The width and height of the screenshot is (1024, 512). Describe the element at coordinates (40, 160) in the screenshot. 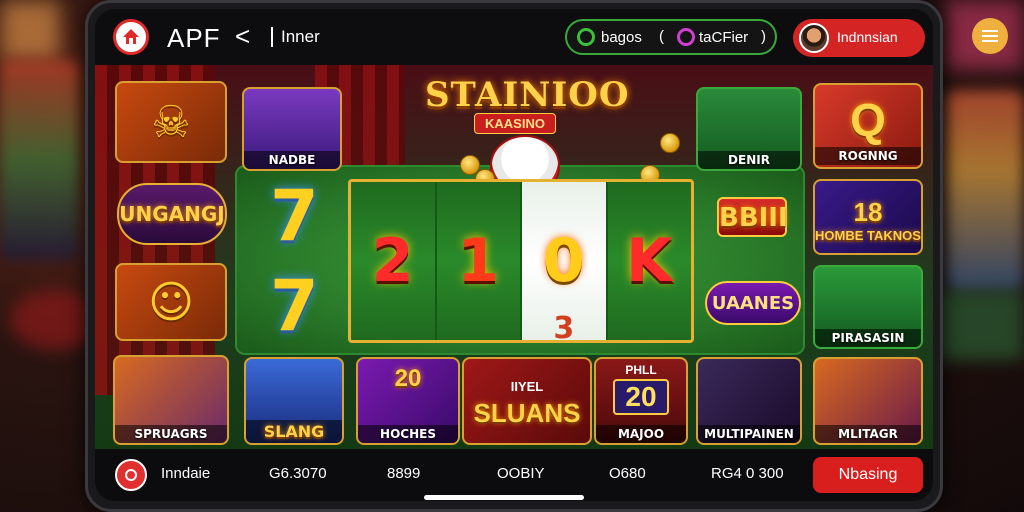

I see `background-slot-machine` at that location.